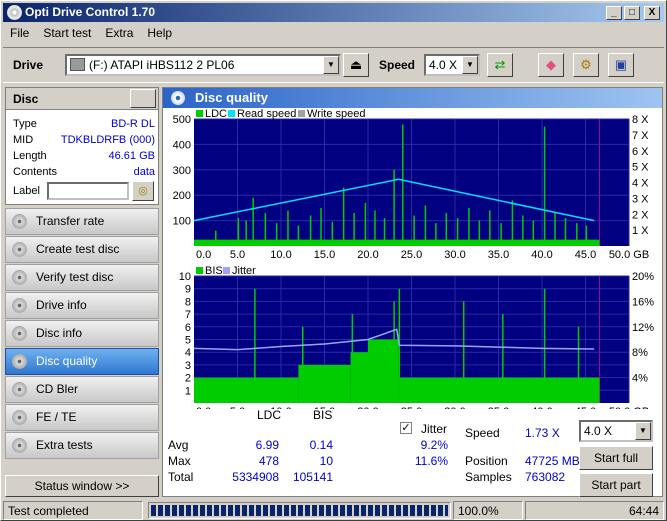 This screenshot has height=521, width=667. What do you see at coordinates (498, 255) in the screenshot?
I see `x-tick-label: 35.0` at bounding box center [498, 255].